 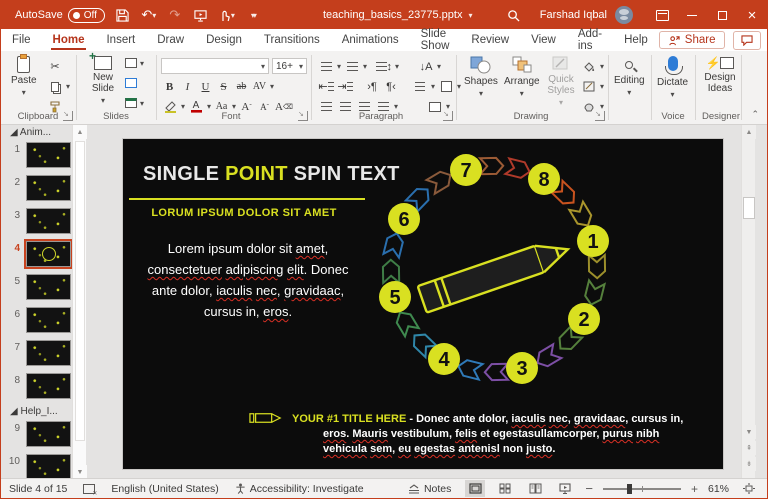 What do you see at coordinates (244, 213) in the screenshot?
I see `slide-subtitle: LORUM IPSUM DOLOR SIT AMET` at bounding box center [244, 213].